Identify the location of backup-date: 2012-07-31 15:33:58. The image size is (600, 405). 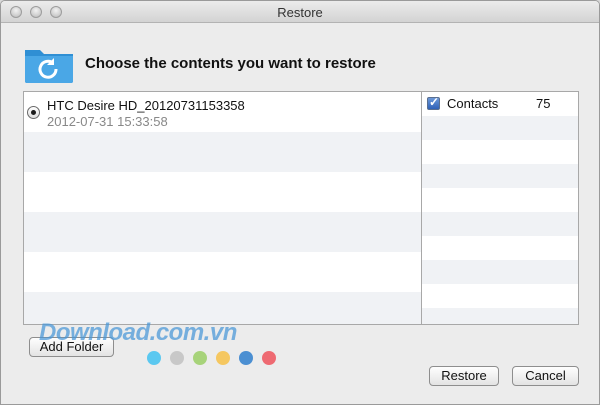
(107, 121).